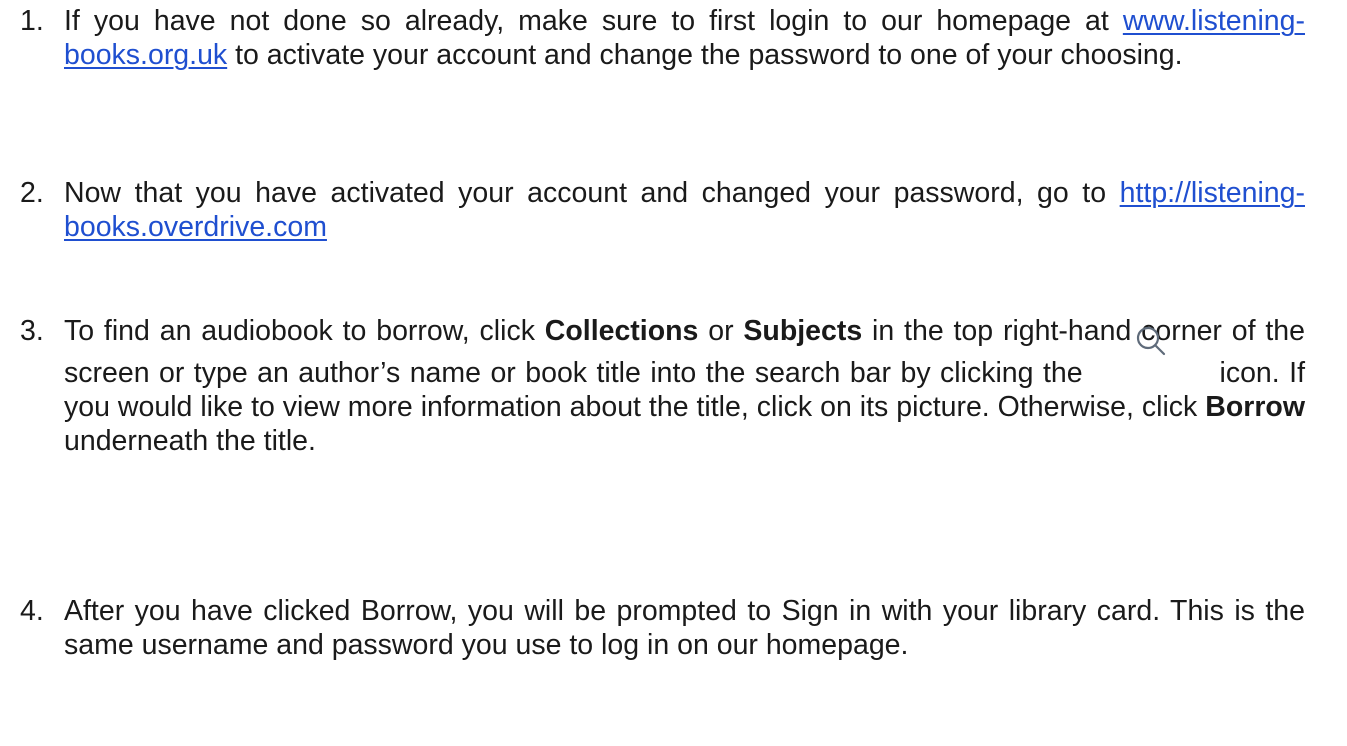 This screenshot has width=1347, height=746. What do you see at coordinates (803, 331) in the screenshot?
I see `subjects-label: Subjects` at bounding box center [803, 331].